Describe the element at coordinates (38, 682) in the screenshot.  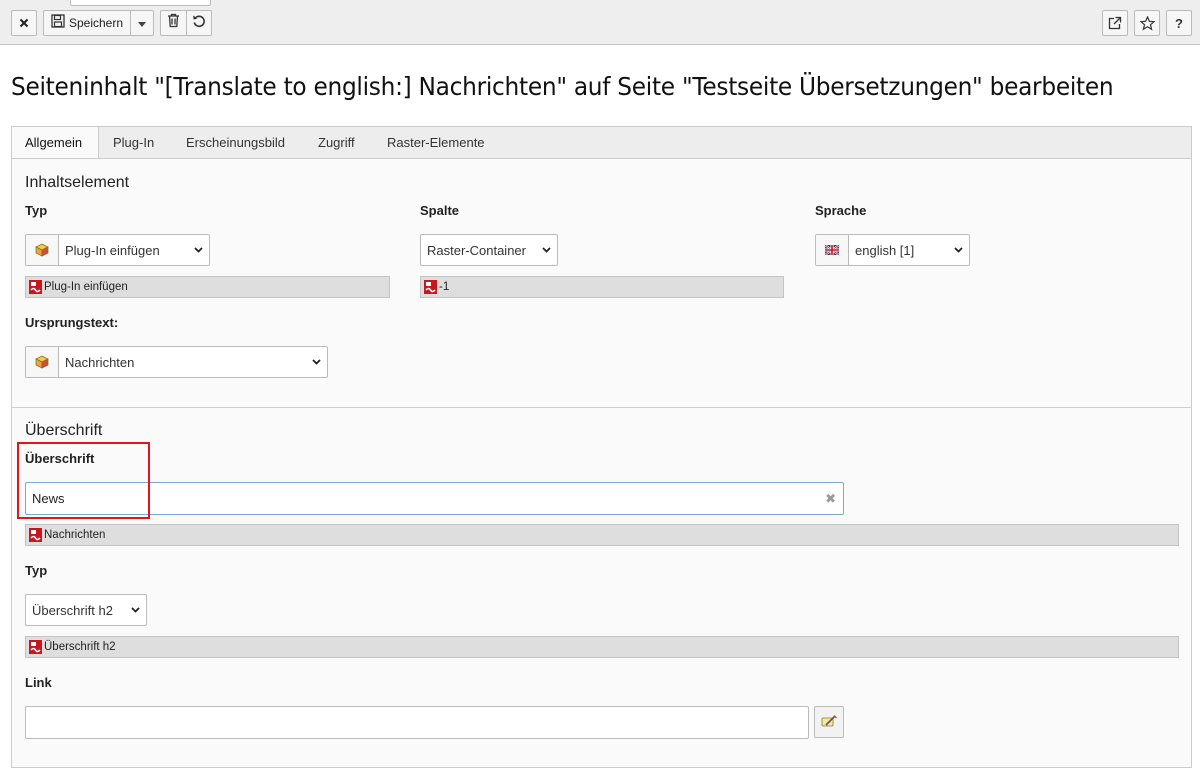
I see `link-label: Link` at that location.